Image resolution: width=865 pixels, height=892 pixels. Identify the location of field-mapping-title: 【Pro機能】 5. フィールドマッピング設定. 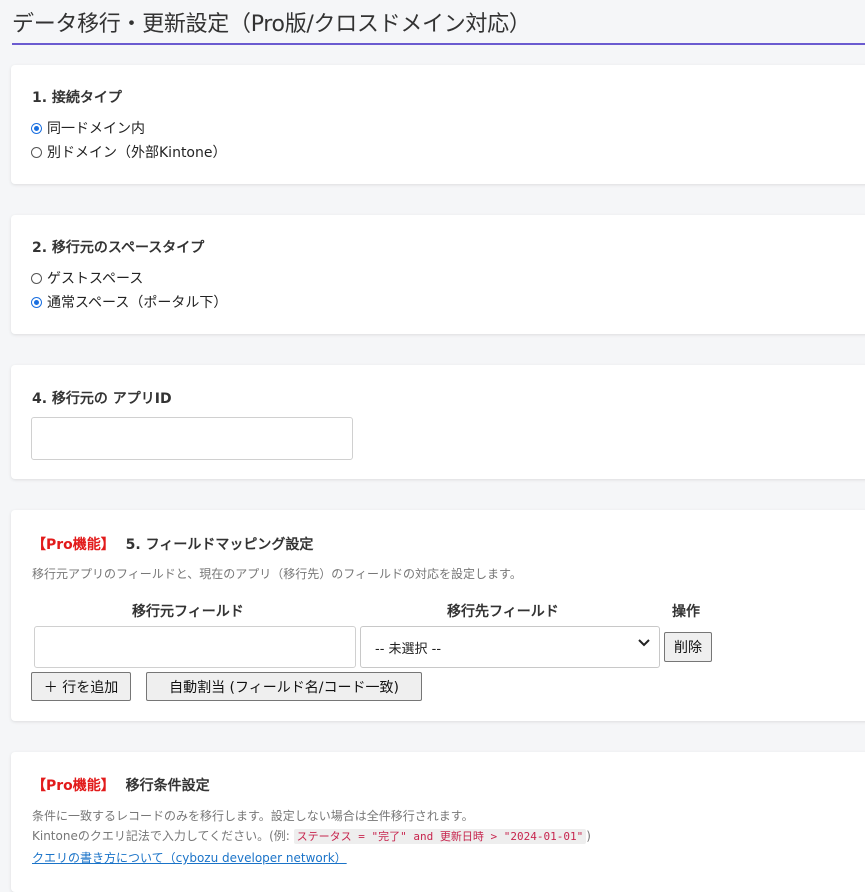
(172, 544).